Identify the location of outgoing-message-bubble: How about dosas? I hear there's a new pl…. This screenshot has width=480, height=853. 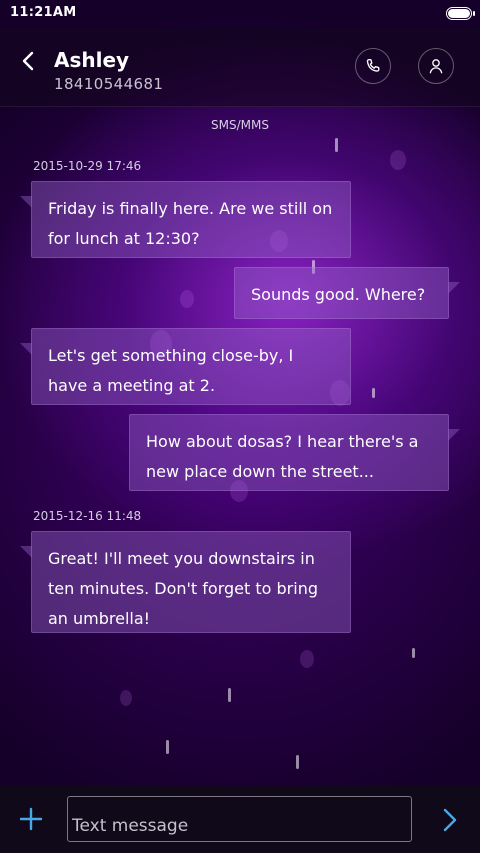
(294, 452).